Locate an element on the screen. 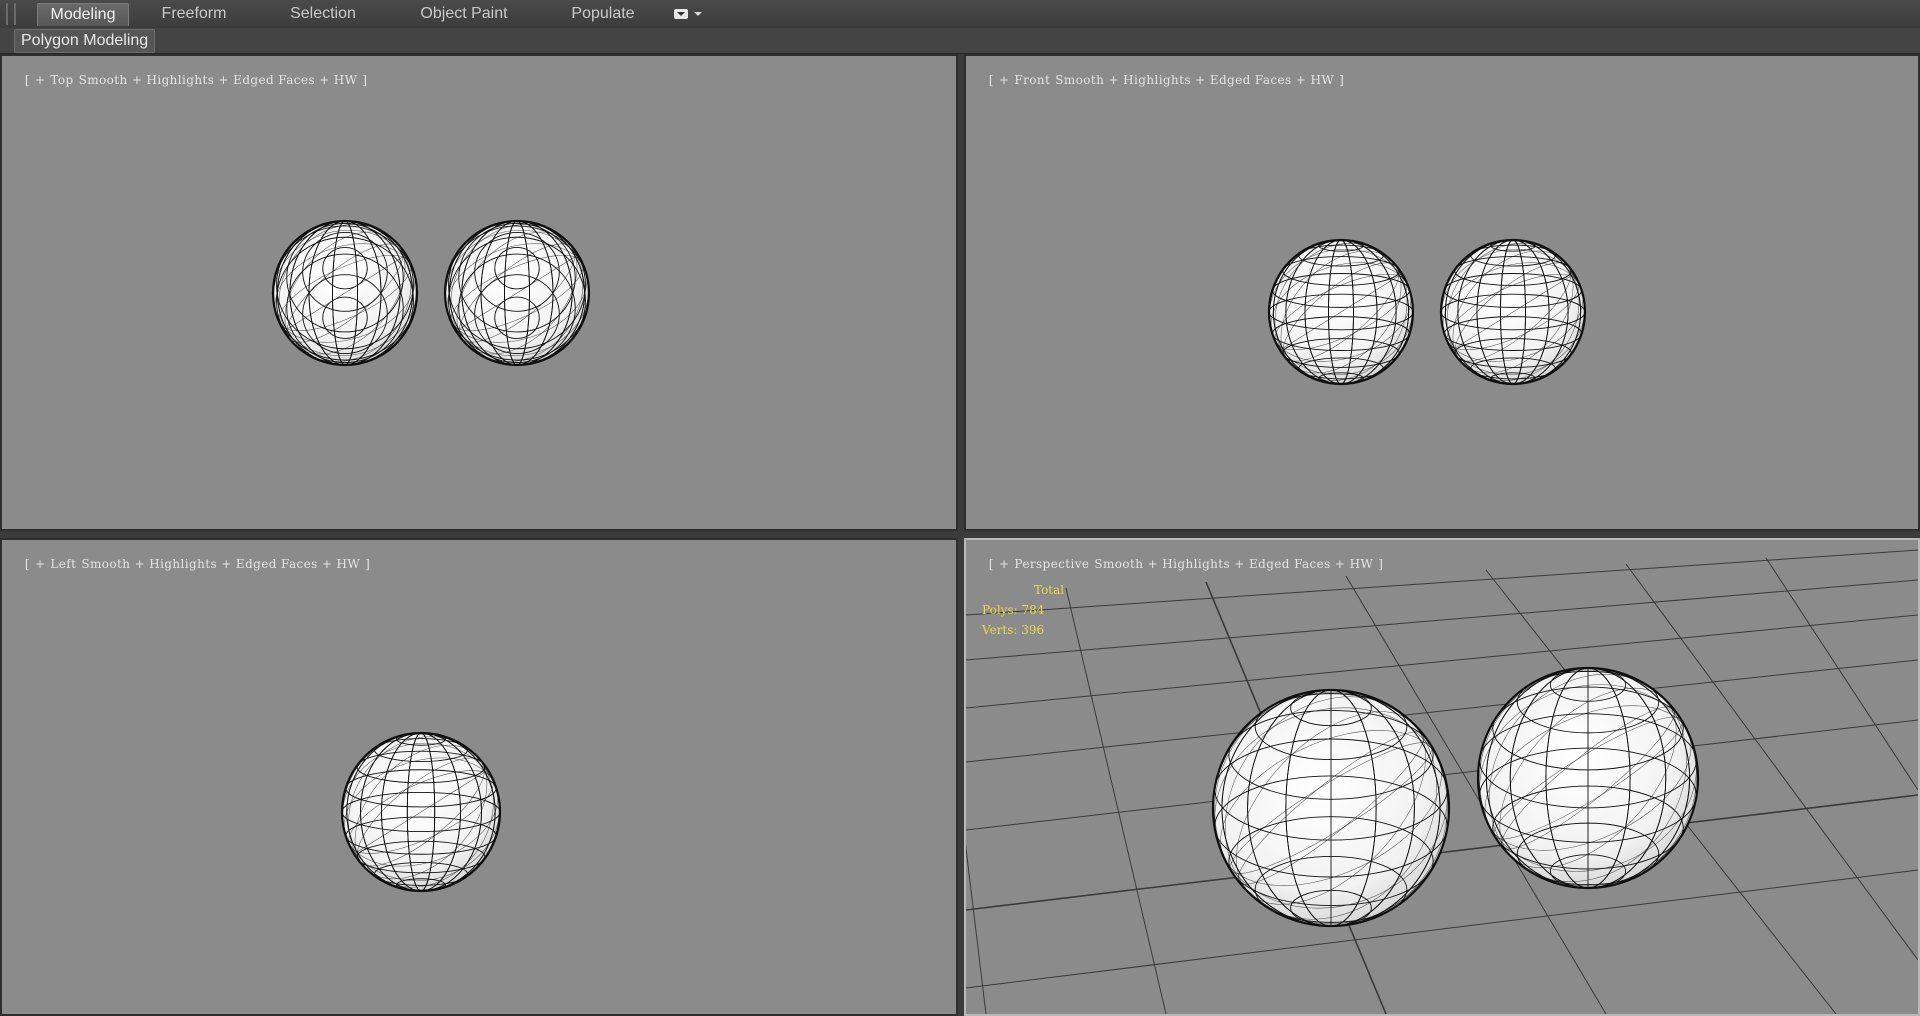 The image size is (1920, 1016). viewport-top-scene is located at coordinates (431, 293).